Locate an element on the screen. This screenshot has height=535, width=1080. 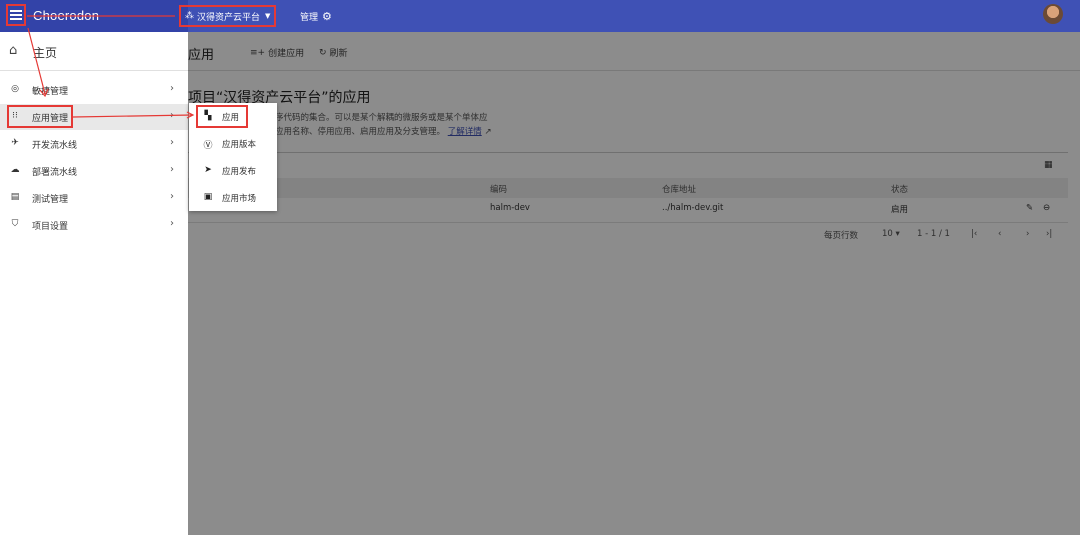
submenu-item-label: 应用市场 is located at coordinates (239, 199).